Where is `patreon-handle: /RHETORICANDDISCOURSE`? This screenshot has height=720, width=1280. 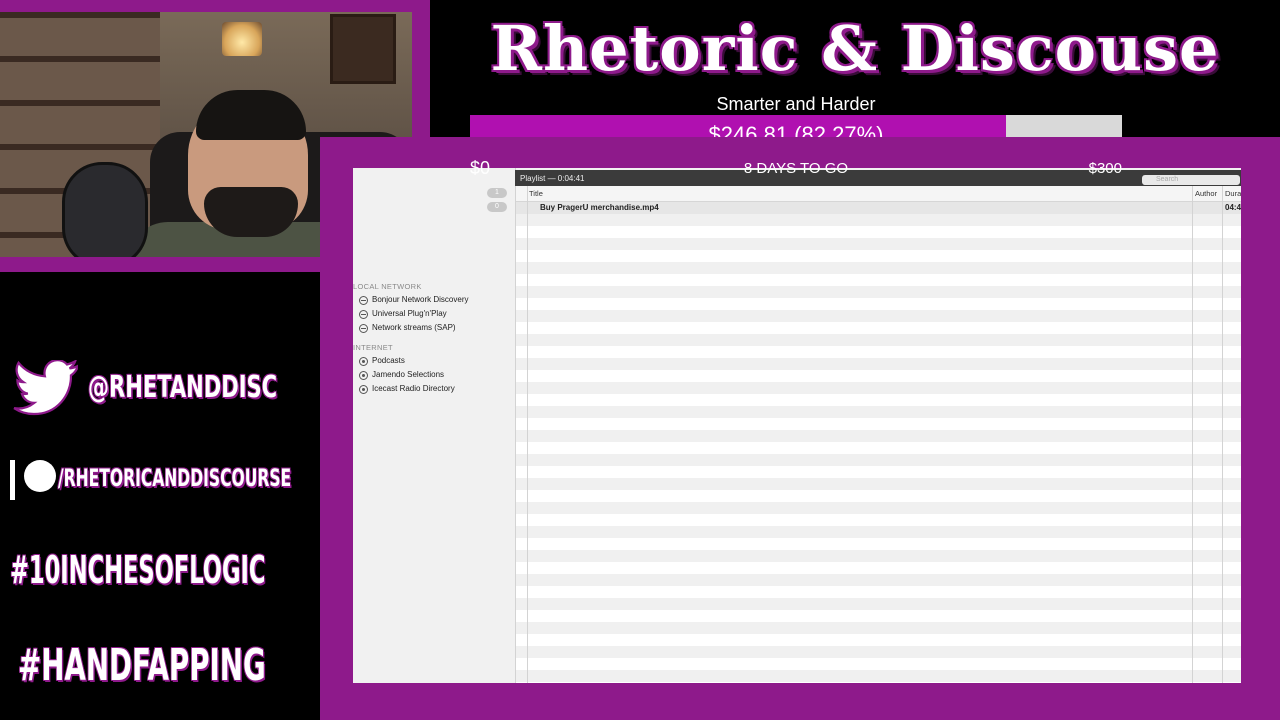
patreon-handle: /RHETORICANDDISCOURSE is located at coordinates (175, 478).